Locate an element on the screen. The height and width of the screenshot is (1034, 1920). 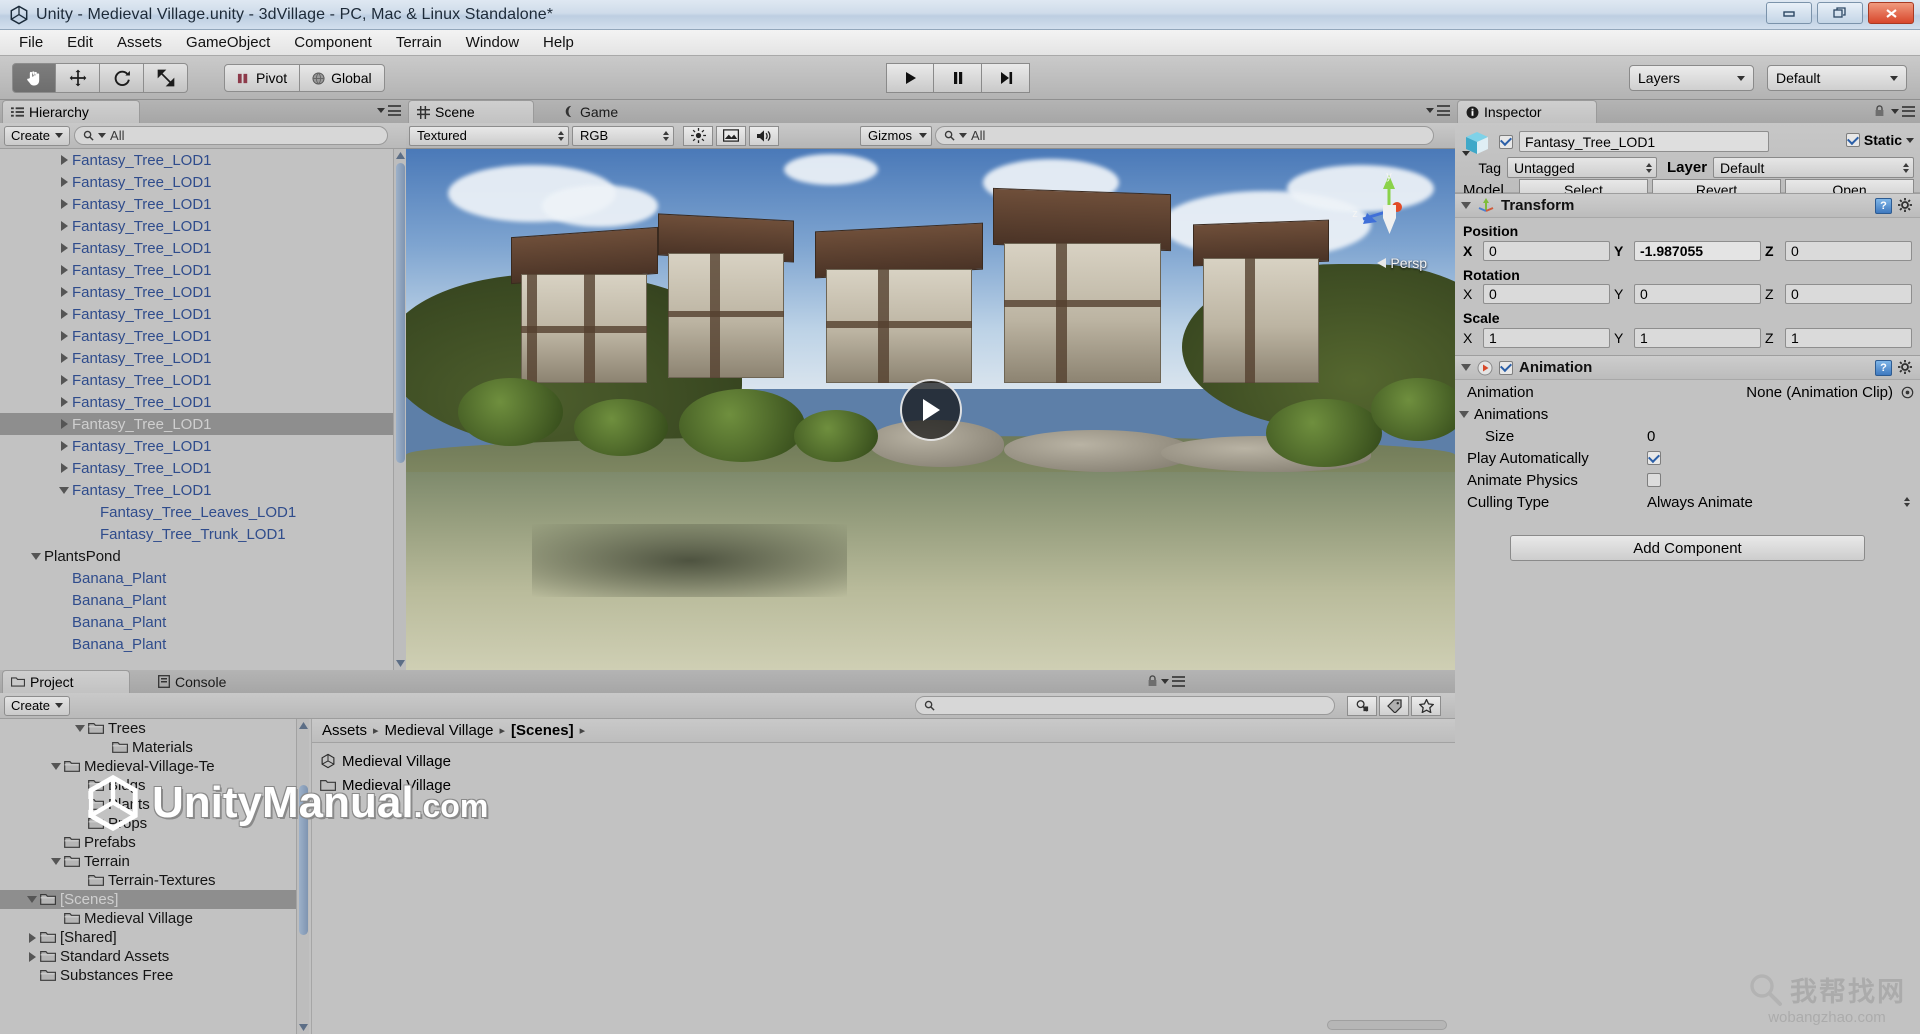
video-play-overlay-button is located at coordinates (930, 409).